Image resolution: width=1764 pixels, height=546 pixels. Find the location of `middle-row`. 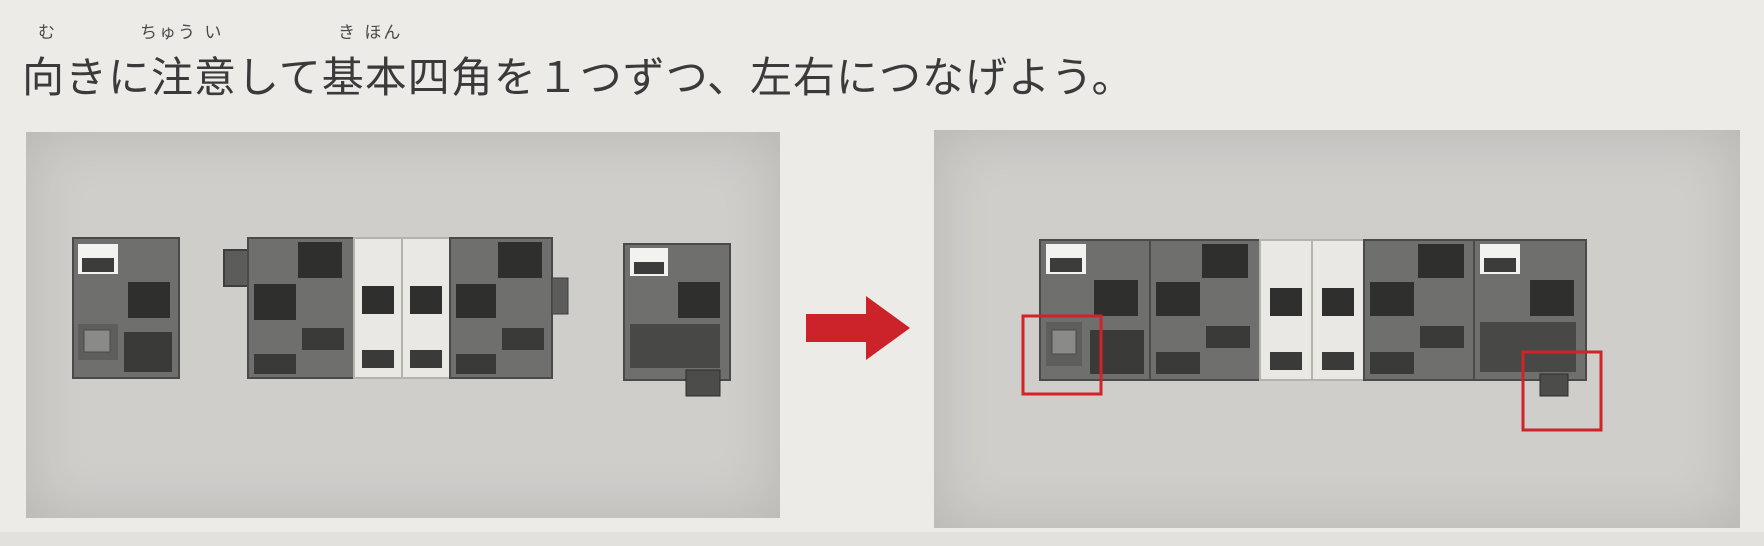

middle-row is located at coordinates (408, 308).